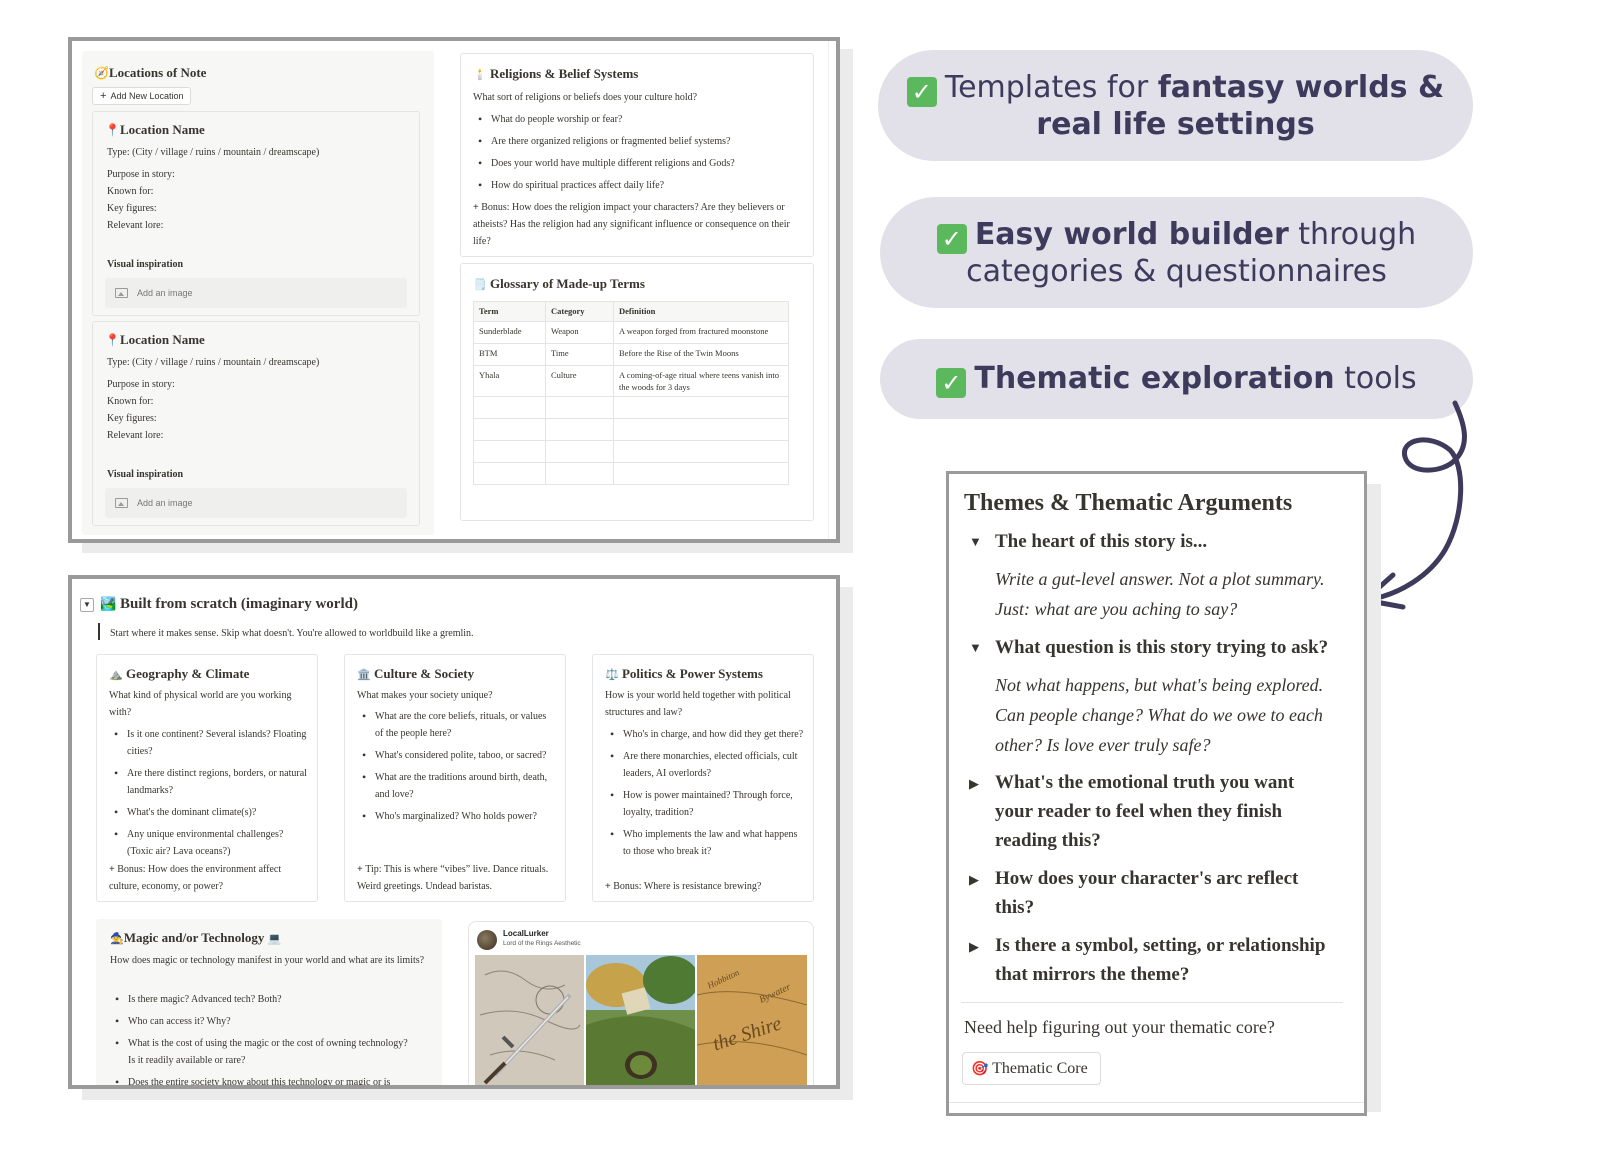  What do you see at coordinates (238, 604) in the screenshot?
I see `scratch-title: Built from scratch (imaginary world)` at bounding box center [238, 604].